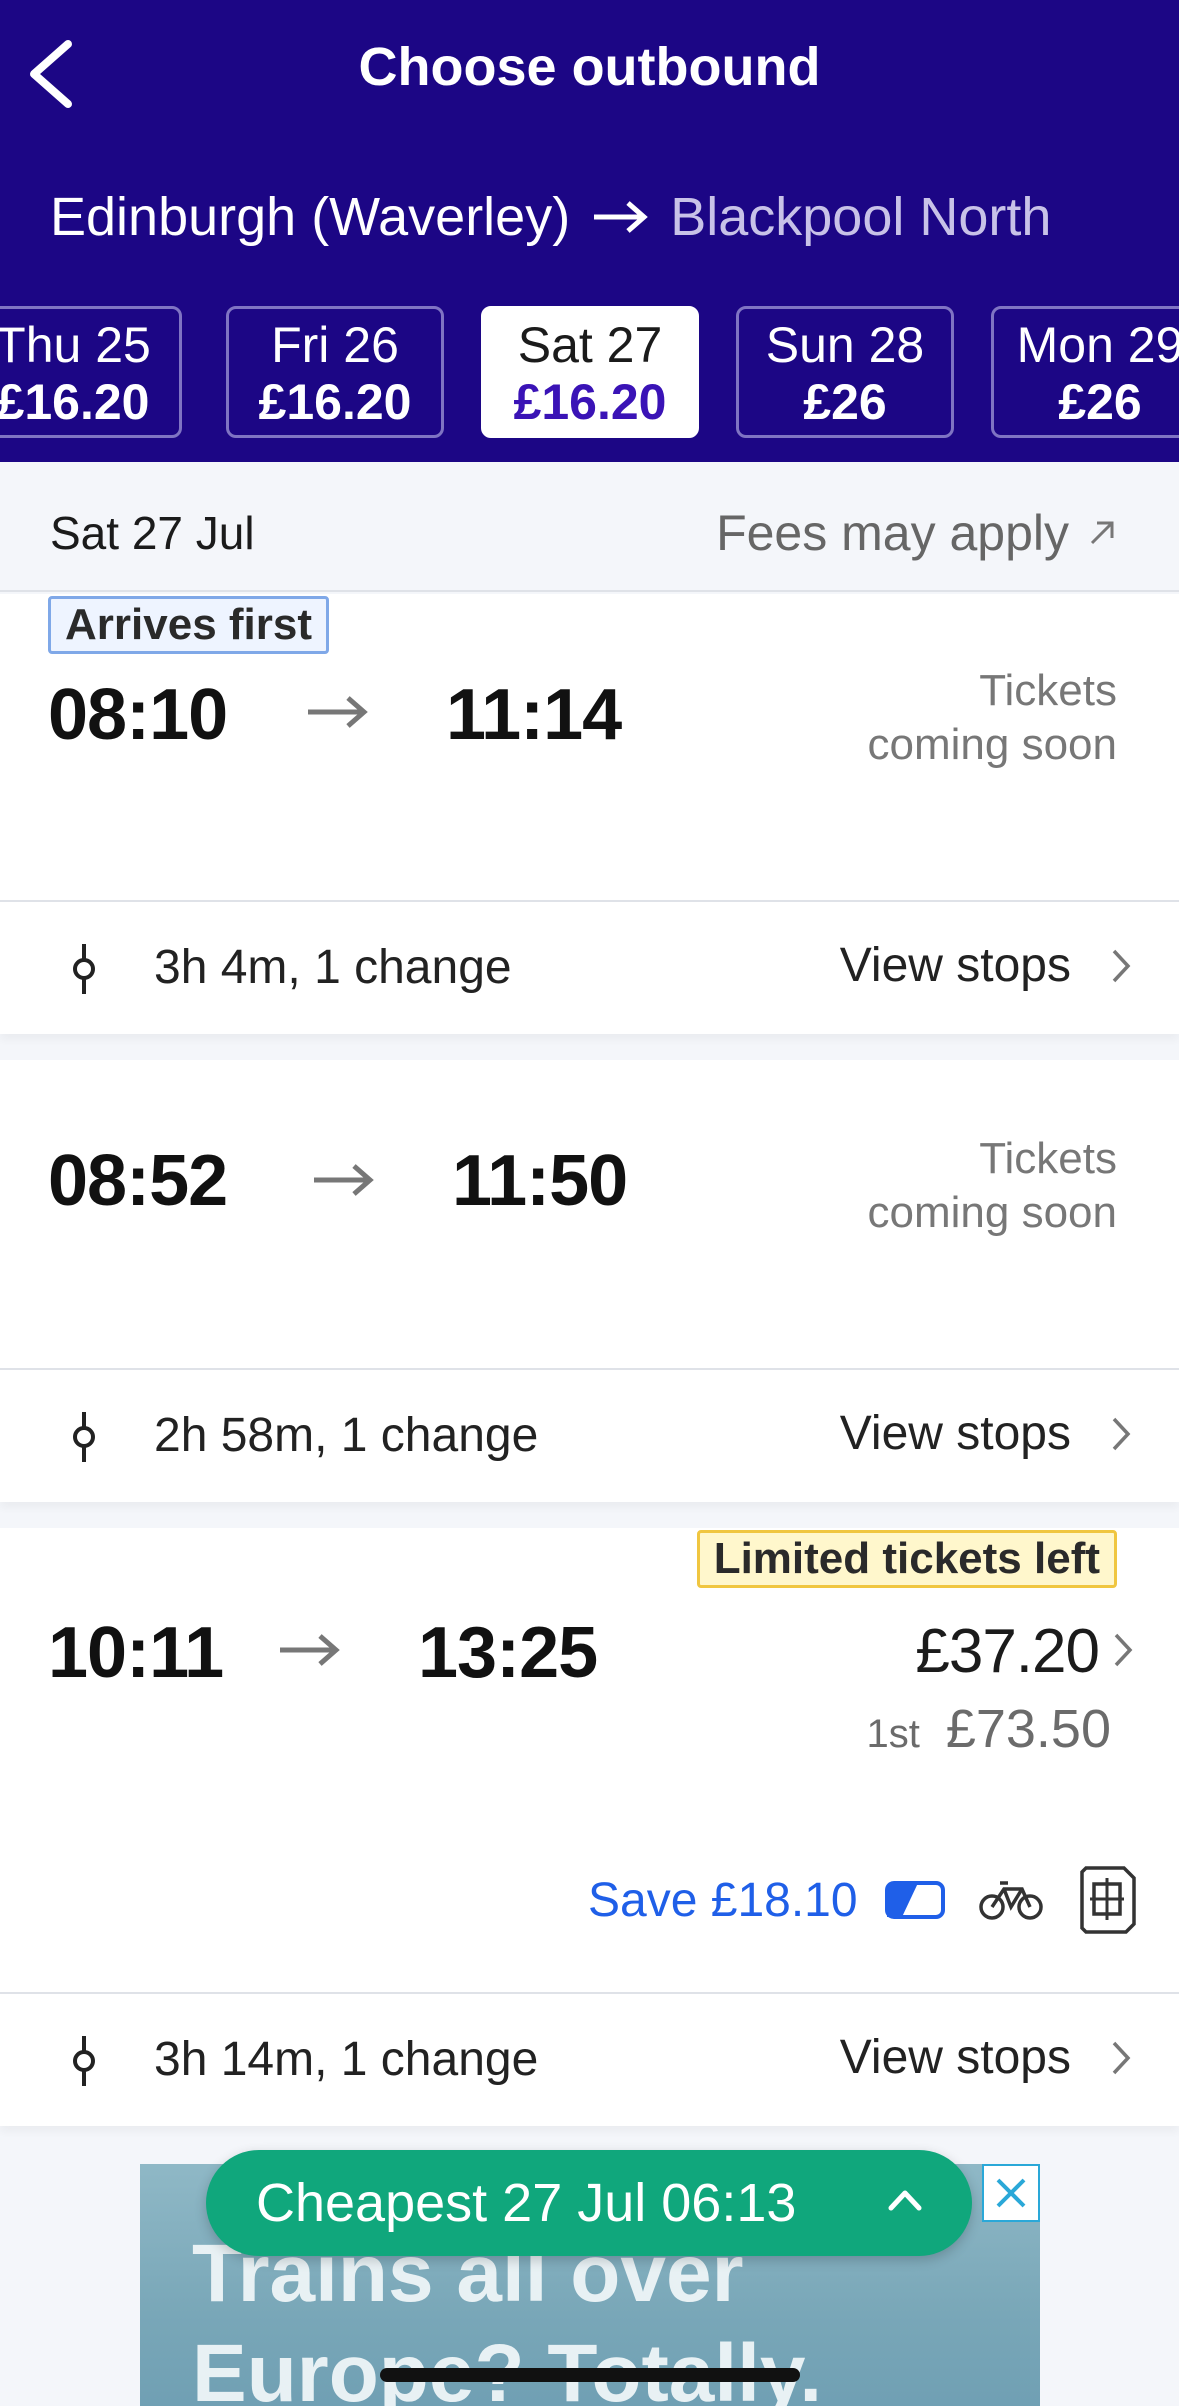 The width and height of the screenshot is (1179, 2406). I want to click on journey-duration: 3h 4m, 1 change, so click(333, 967).